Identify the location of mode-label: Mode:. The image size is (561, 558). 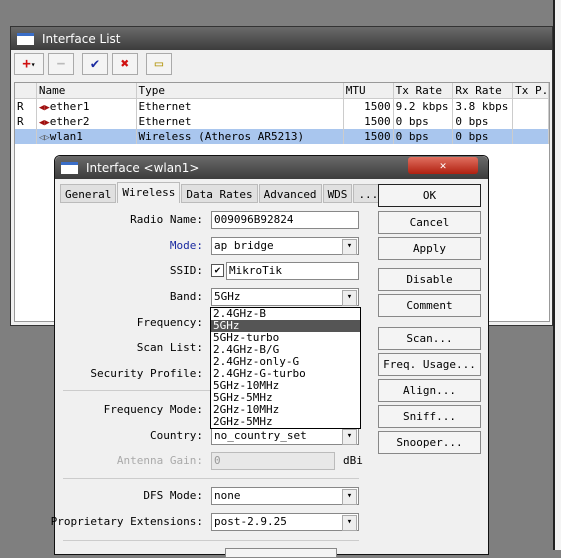
(186, 245).